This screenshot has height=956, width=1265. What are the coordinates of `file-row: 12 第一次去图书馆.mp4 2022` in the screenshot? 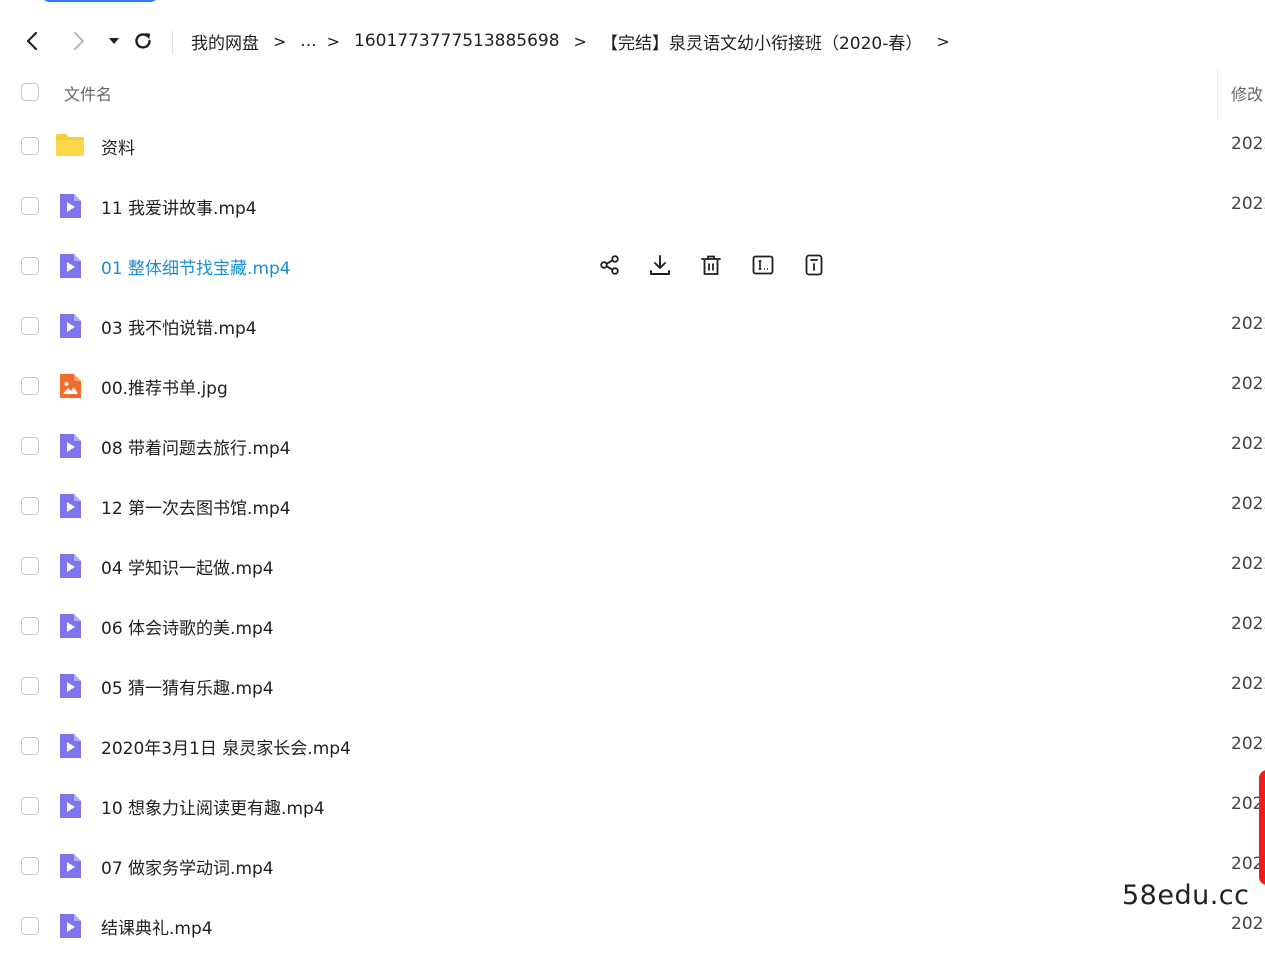 It's located at (632, 506).